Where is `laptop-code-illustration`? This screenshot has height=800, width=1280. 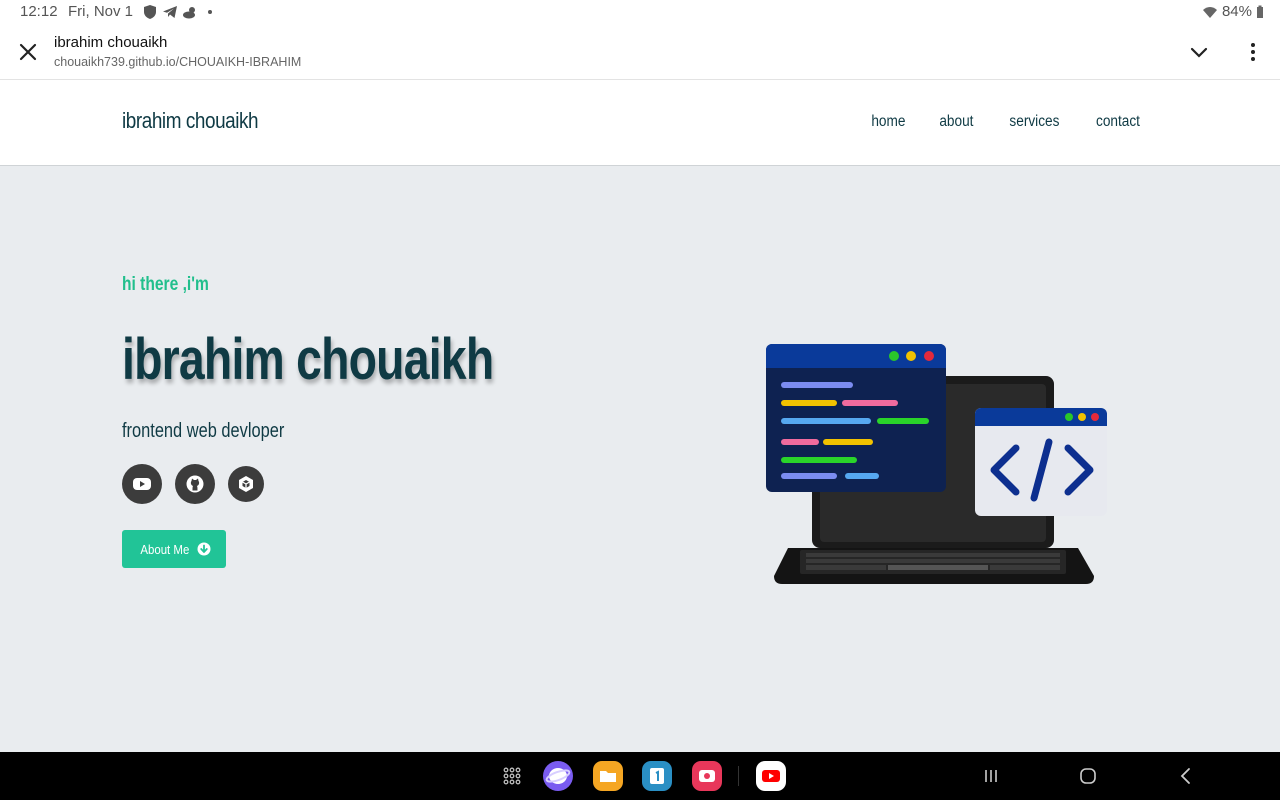 laptop-code-illustration is located at coordinates (936, 464).